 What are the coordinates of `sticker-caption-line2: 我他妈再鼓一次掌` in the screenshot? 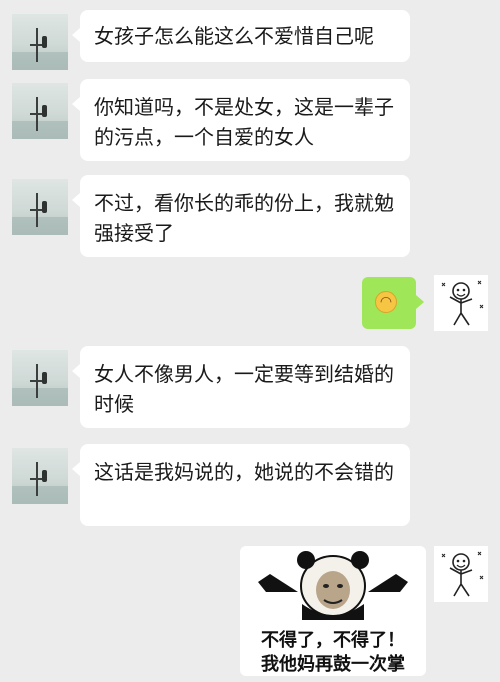 It's located at (333, 664).